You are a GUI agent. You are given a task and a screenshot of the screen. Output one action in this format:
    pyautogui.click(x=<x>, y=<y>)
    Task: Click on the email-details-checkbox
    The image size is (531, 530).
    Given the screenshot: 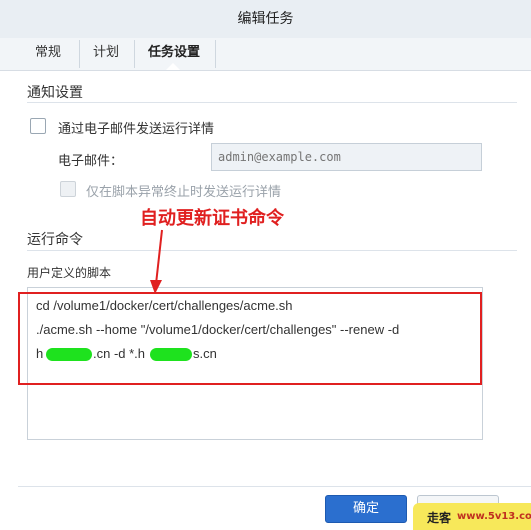 What is the action you would take?
    pyautogui.click(x=38, y=126)
    